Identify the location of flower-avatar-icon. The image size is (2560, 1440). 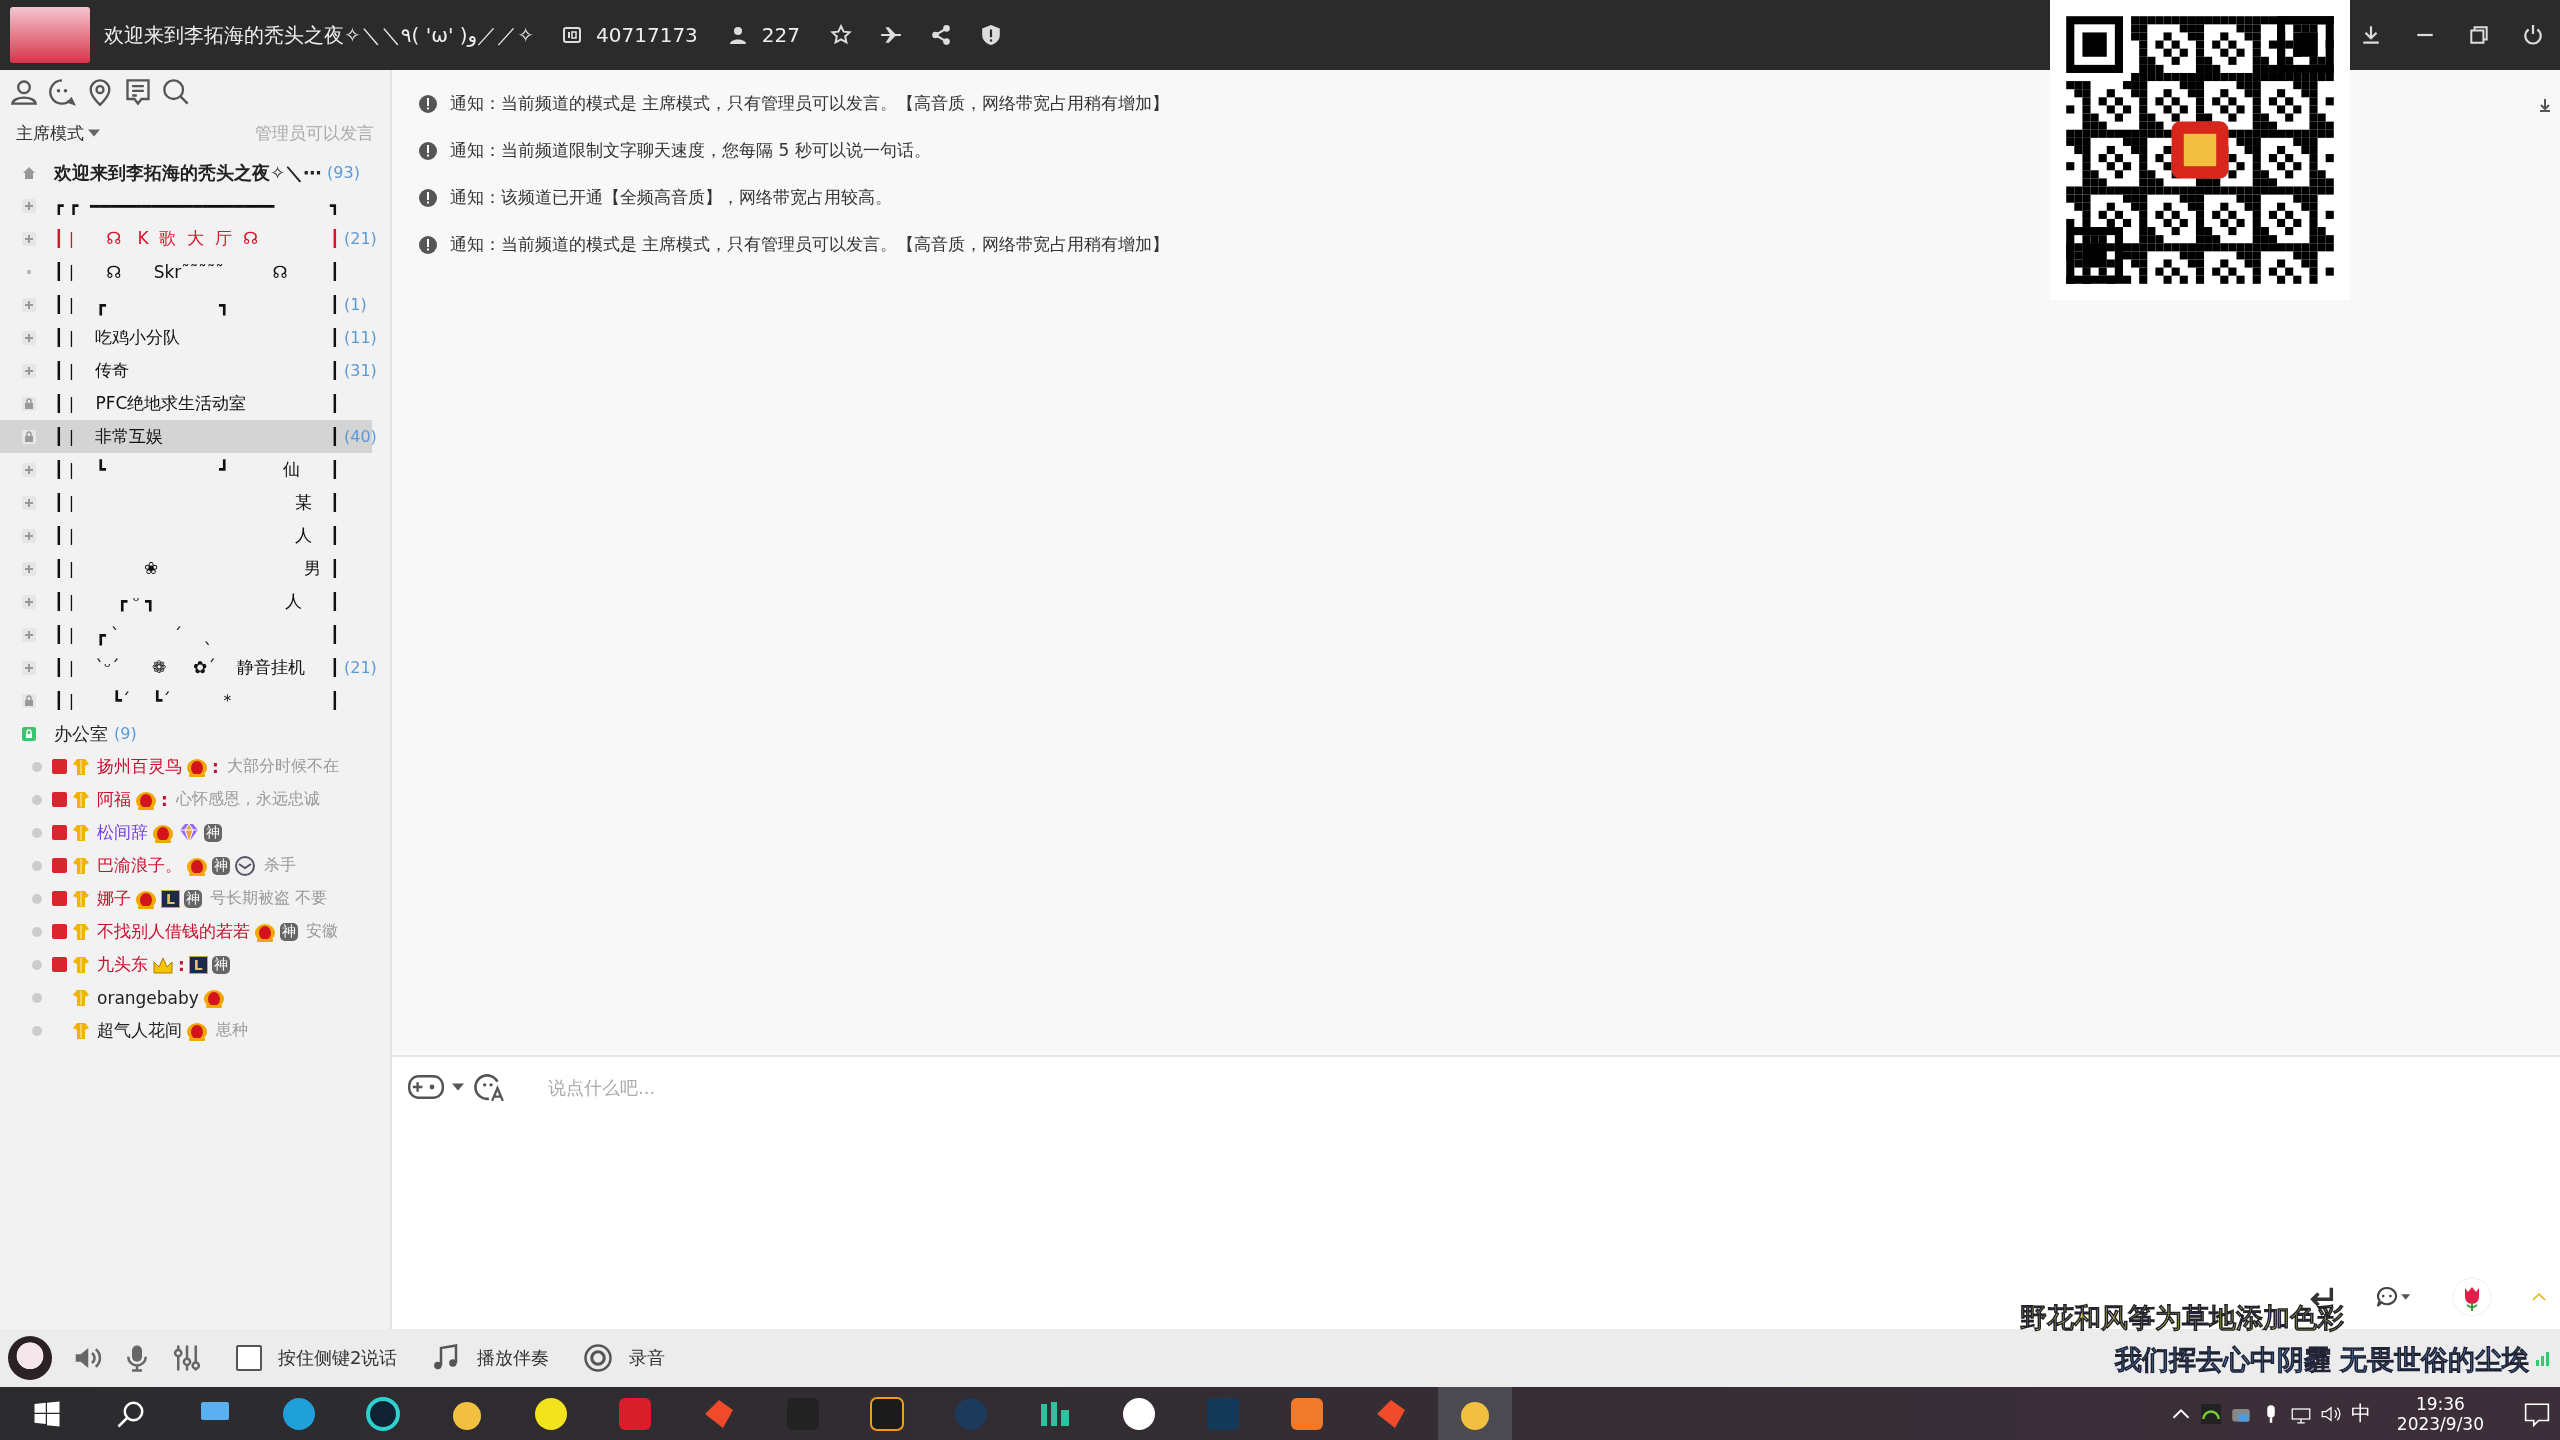
(2472, 1297).